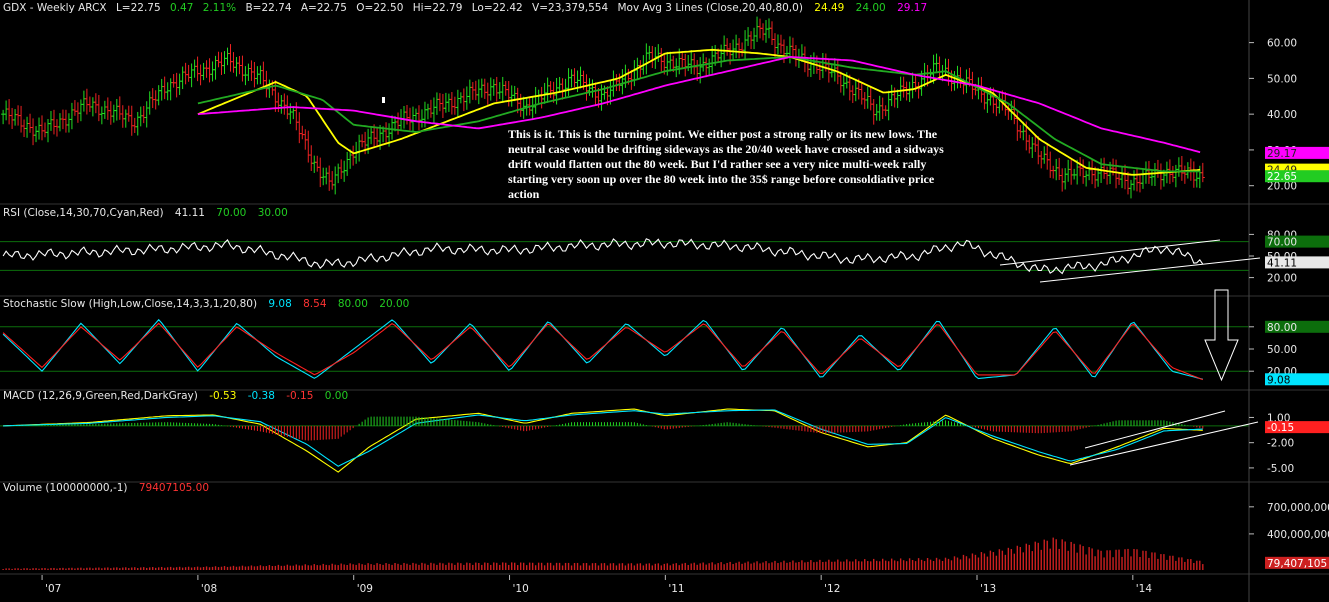 The image size is (1329, 602). Describe the element at coordinates (912, 8) in the screenshot. I see `ma80-value: 29.17` at that location.